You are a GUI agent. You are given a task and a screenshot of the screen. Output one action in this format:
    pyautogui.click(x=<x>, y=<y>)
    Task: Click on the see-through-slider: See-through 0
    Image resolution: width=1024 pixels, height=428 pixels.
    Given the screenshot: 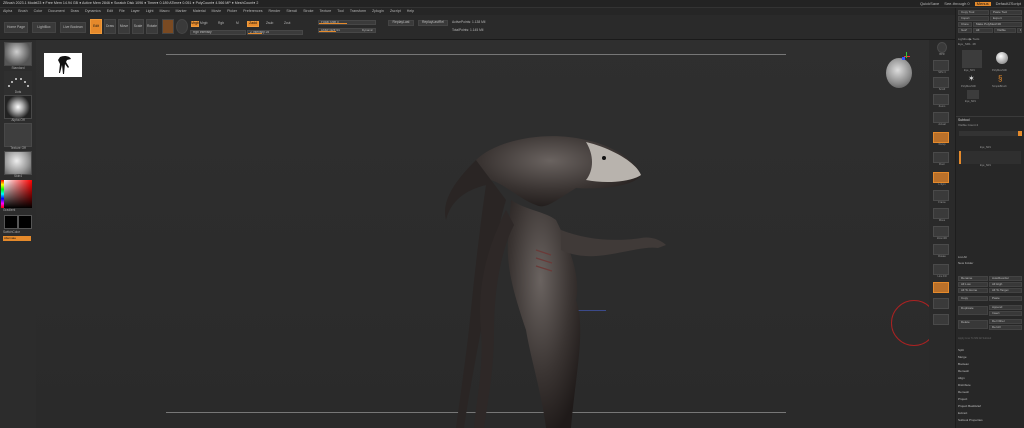 What is the action you would take?
    pyautogui.click(x=956, y=3)
    